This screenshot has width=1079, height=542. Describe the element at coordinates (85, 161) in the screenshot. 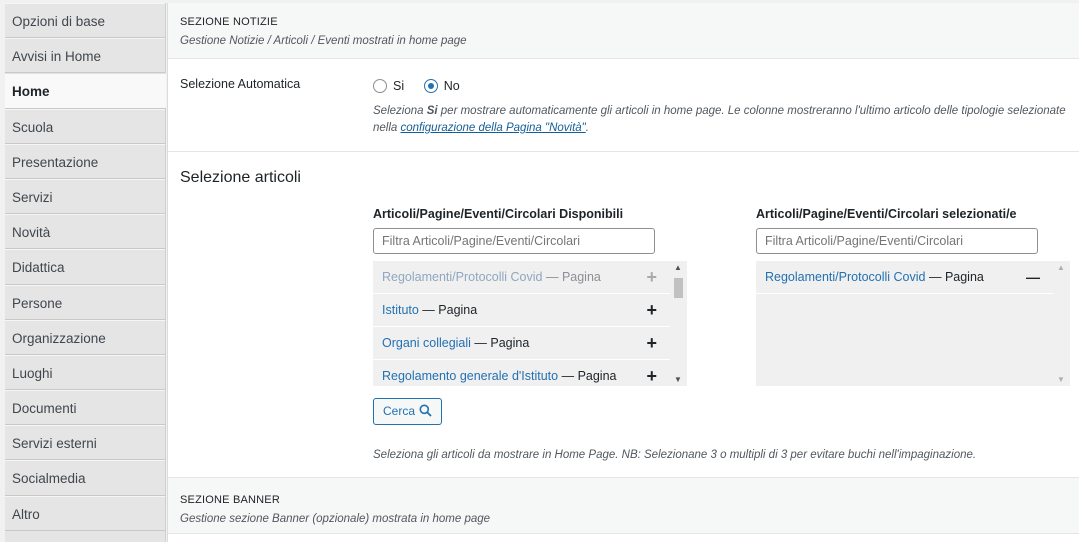

I see `sidebar-item-presentazione: Presentazione` at that location.